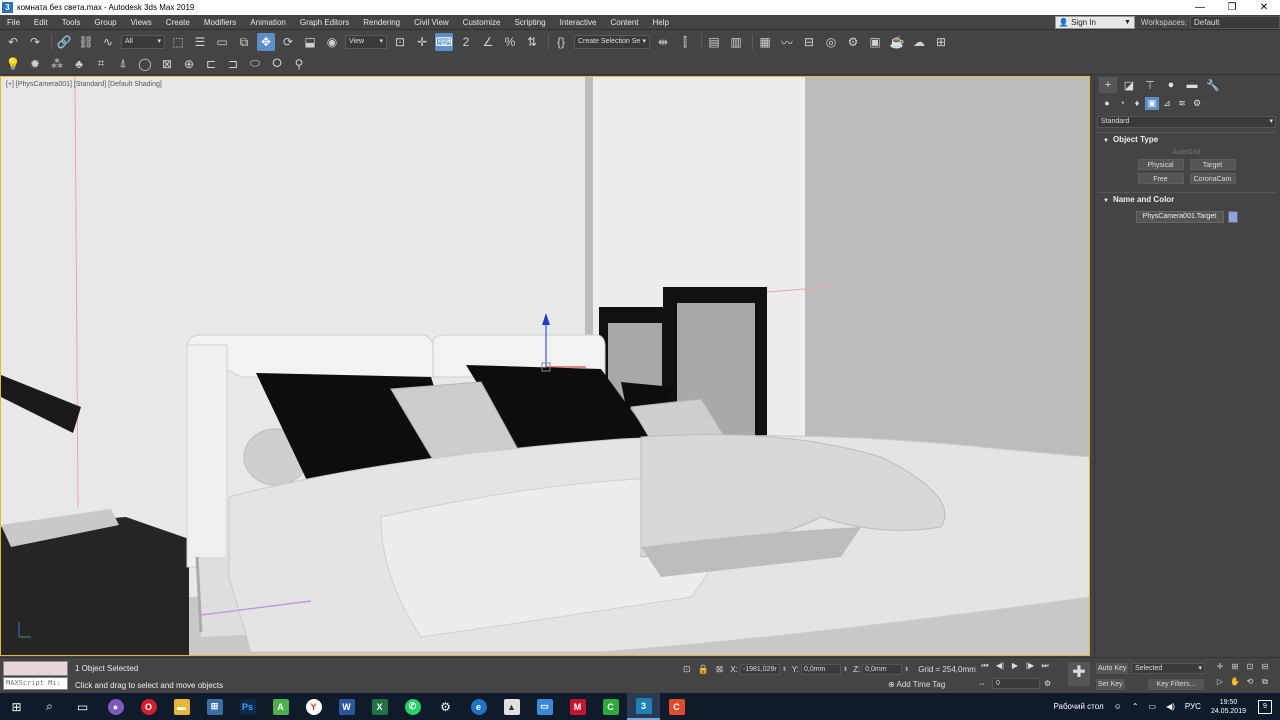 Image resolution: width=1280 pixels, height=720 pixels. What do you see at coordinates (35, 683) in the screenshot?
I see `maxscript-mini-listener: MAXScript Mi:` at bounding box center [35, 683].